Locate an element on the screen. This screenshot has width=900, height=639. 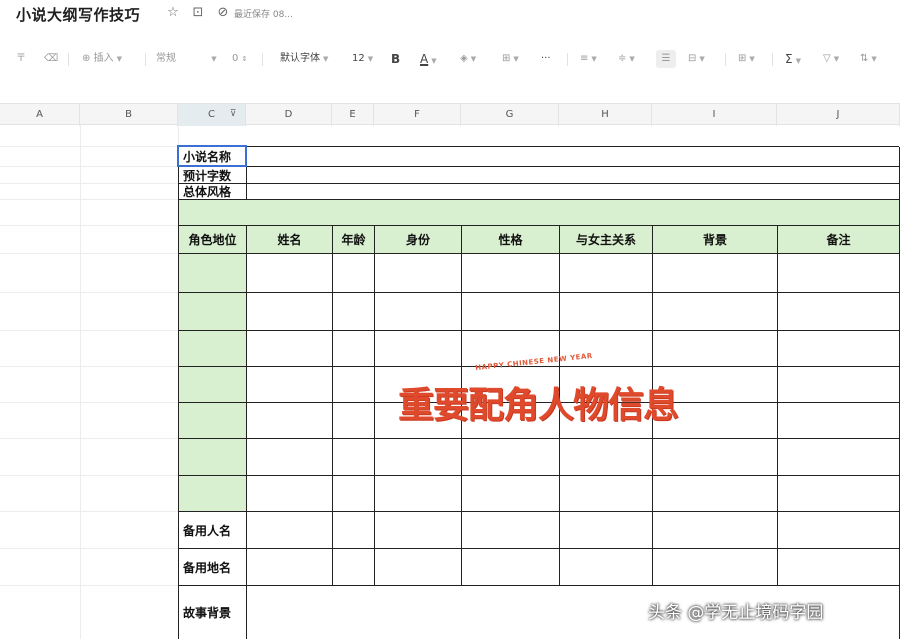
column-header-b: B is located at coordinates (129, 115).